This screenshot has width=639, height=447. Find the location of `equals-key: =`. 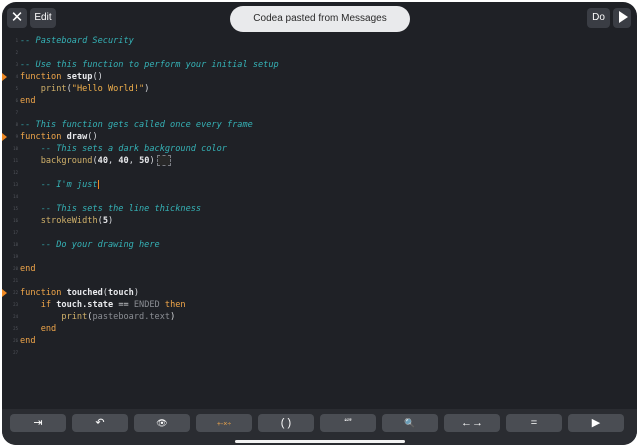

equals-key: = is located at coordinates (534, 423).